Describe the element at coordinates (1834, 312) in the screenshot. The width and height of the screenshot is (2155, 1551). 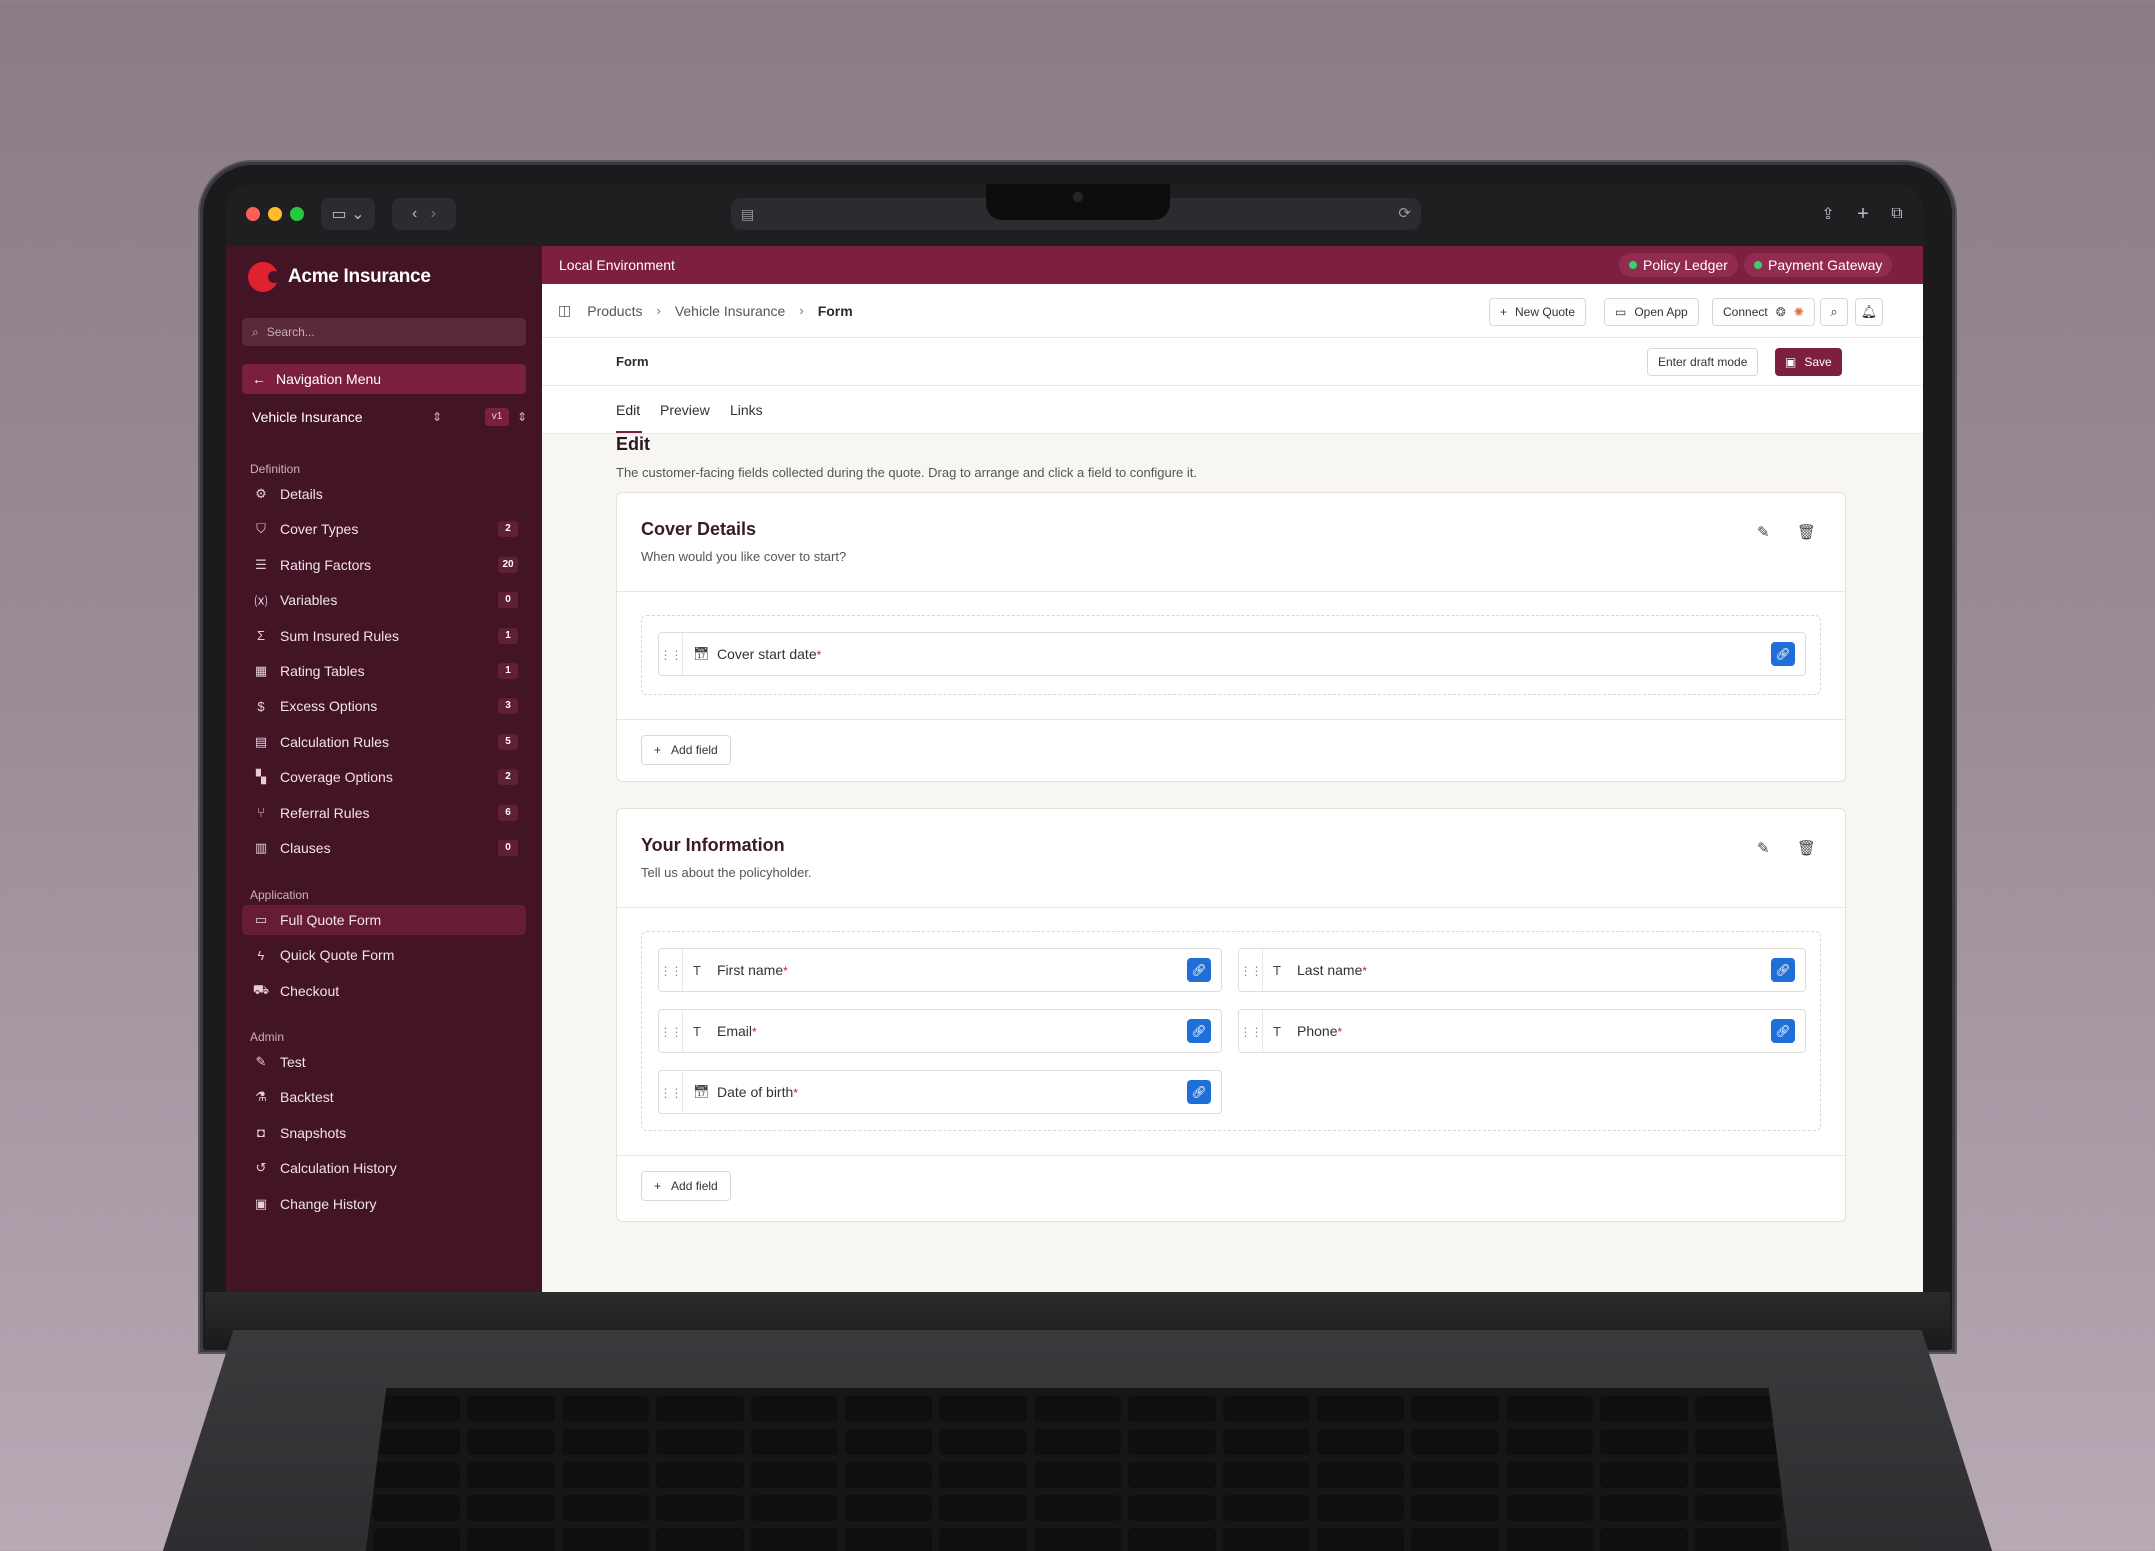
I see `search-button: ⌕` at that location.